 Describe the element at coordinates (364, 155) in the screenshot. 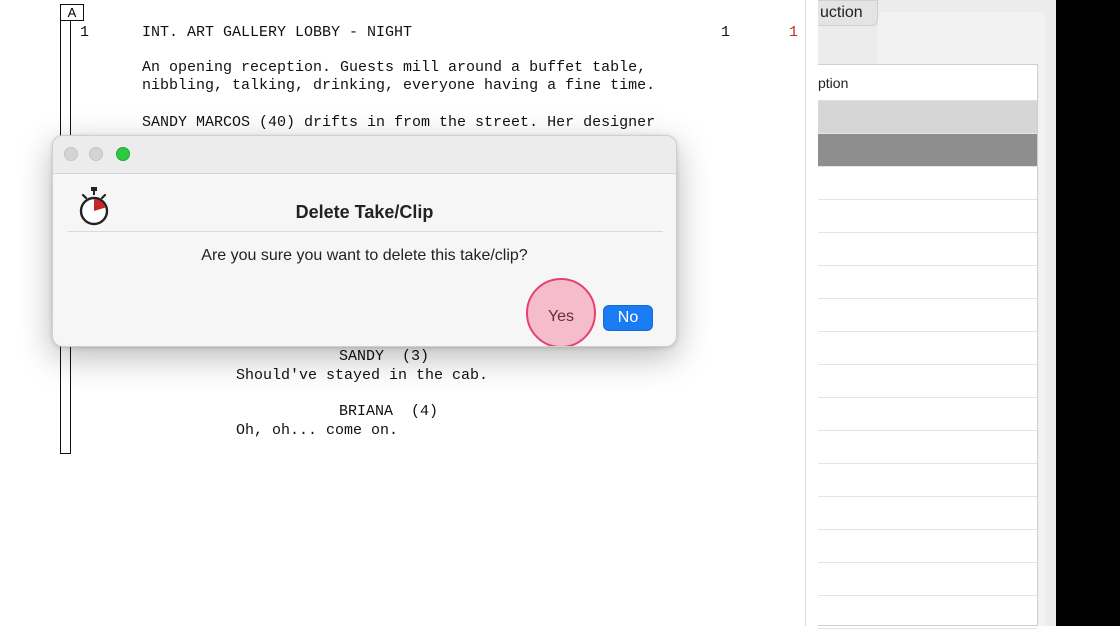

I see `dialog-title-bar` at that location.